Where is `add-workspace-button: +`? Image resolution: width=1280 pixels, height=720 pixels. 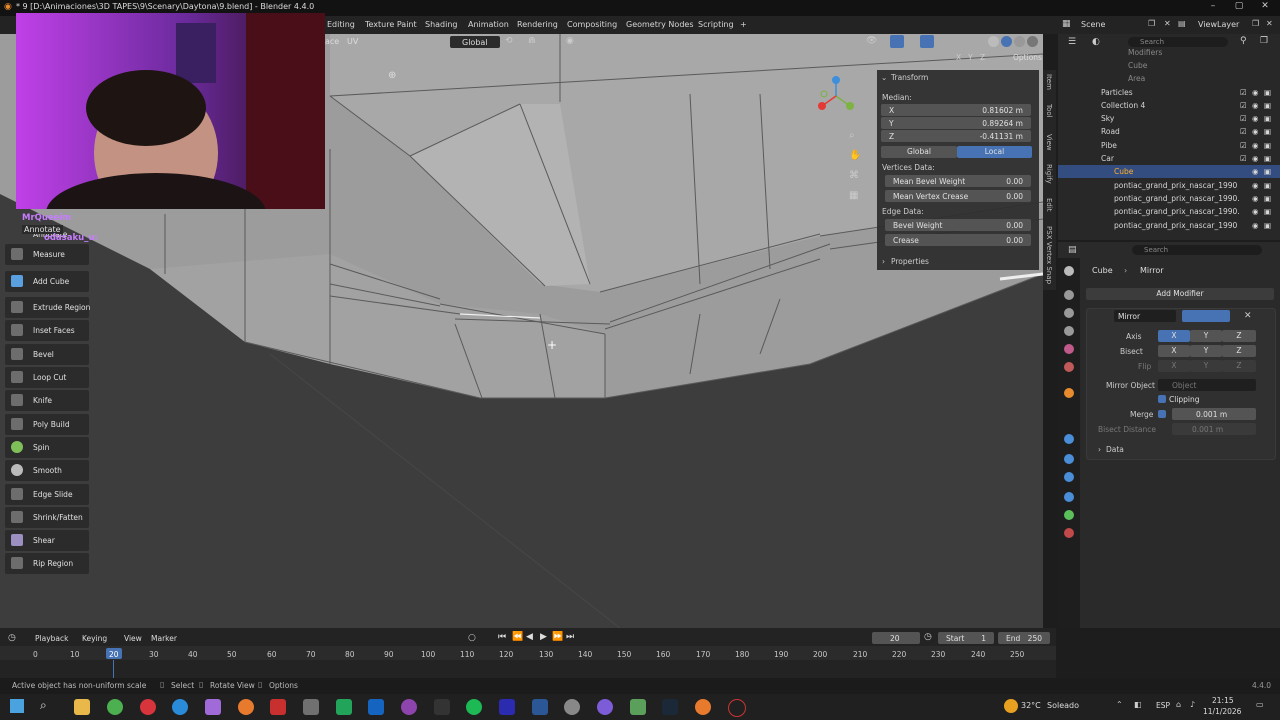 add-workspace-button: + is located at coordinates (743, 24).